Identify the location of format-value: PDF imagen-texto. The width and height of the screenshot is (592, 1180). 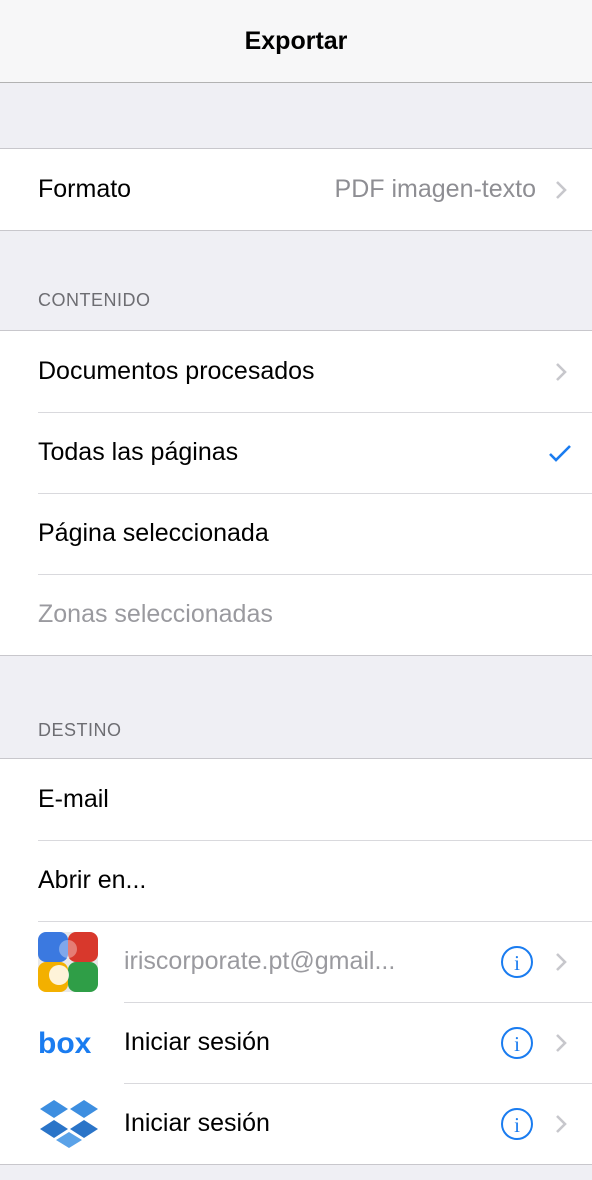
(435, 189).